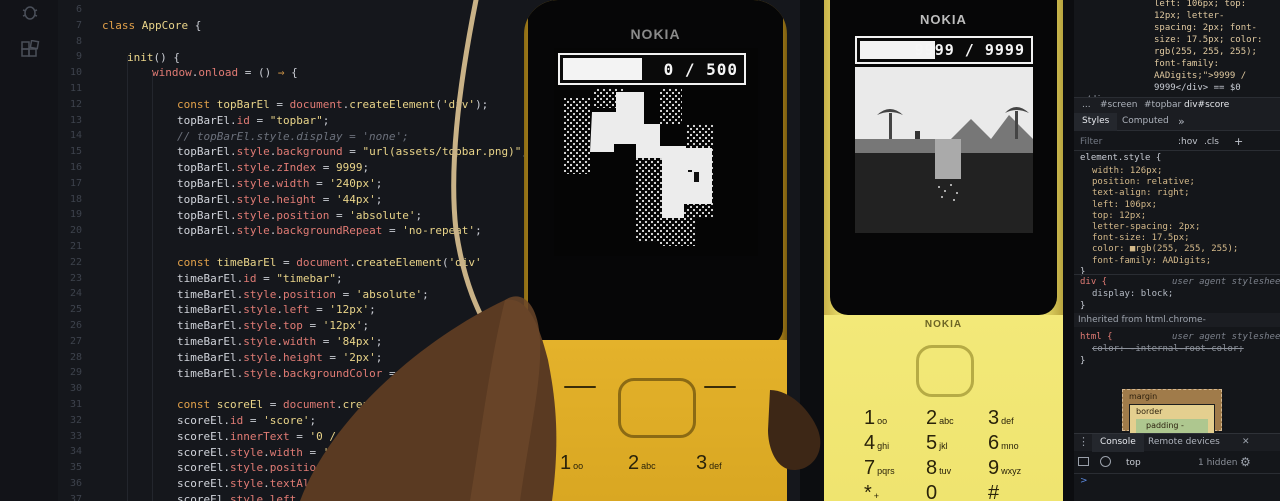  I want to click on css-property: letter-spacing: 2px;, so click(1146, 227).